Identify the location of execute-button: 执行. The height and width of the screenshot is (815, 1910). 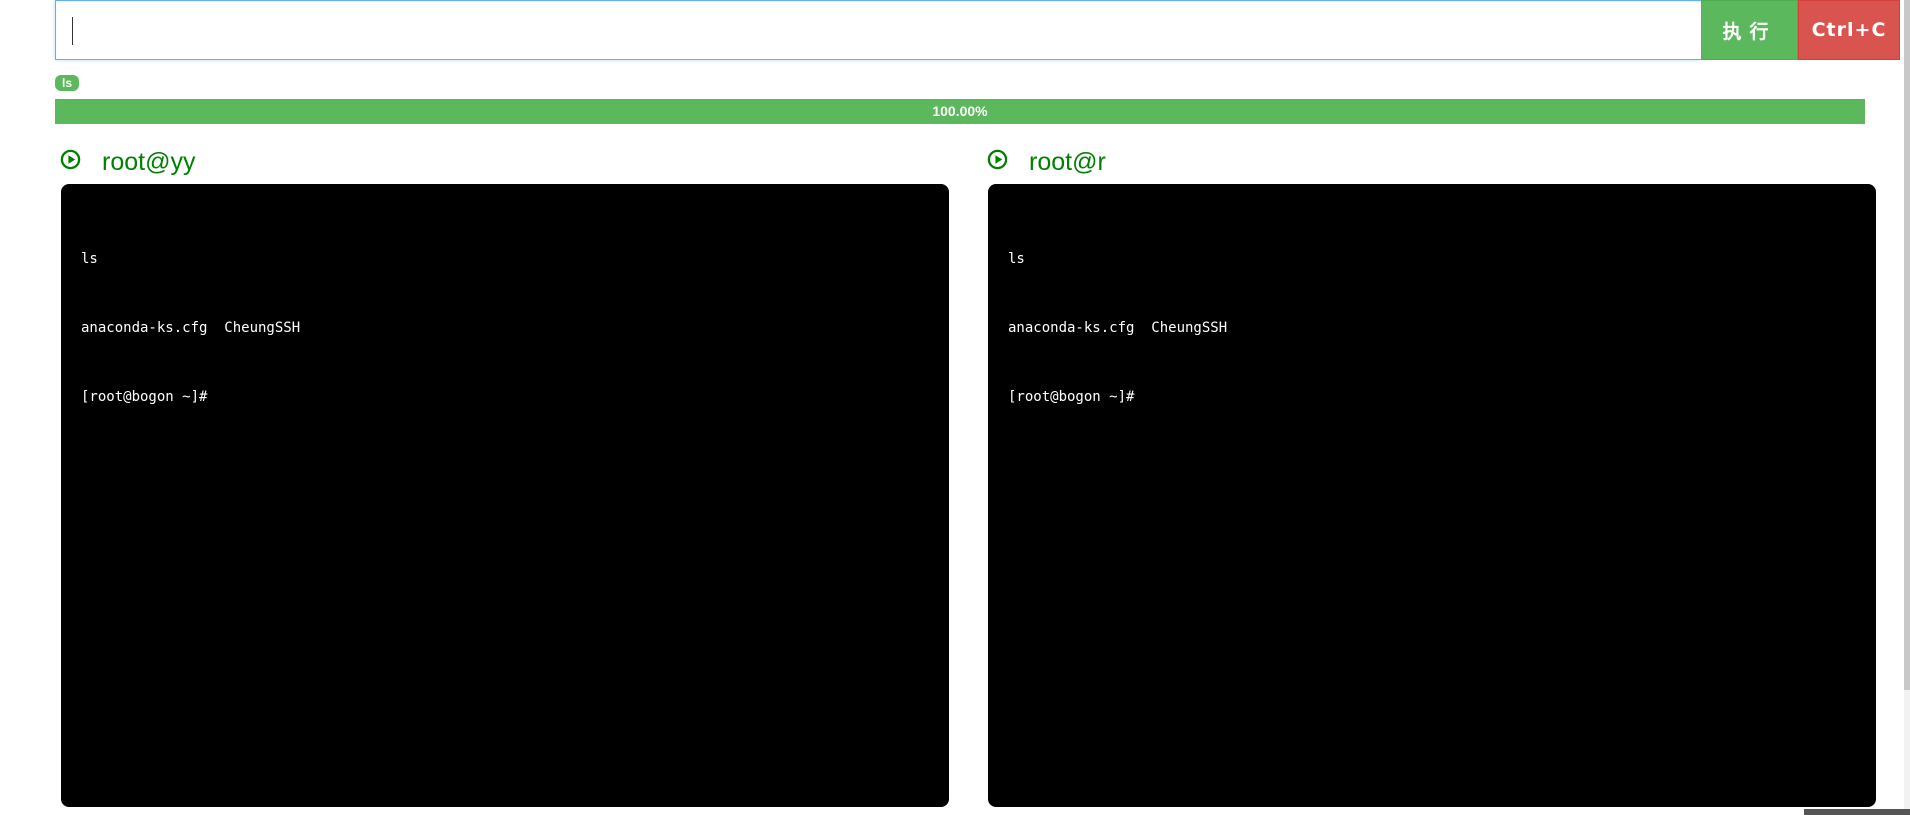
(1749, 30).